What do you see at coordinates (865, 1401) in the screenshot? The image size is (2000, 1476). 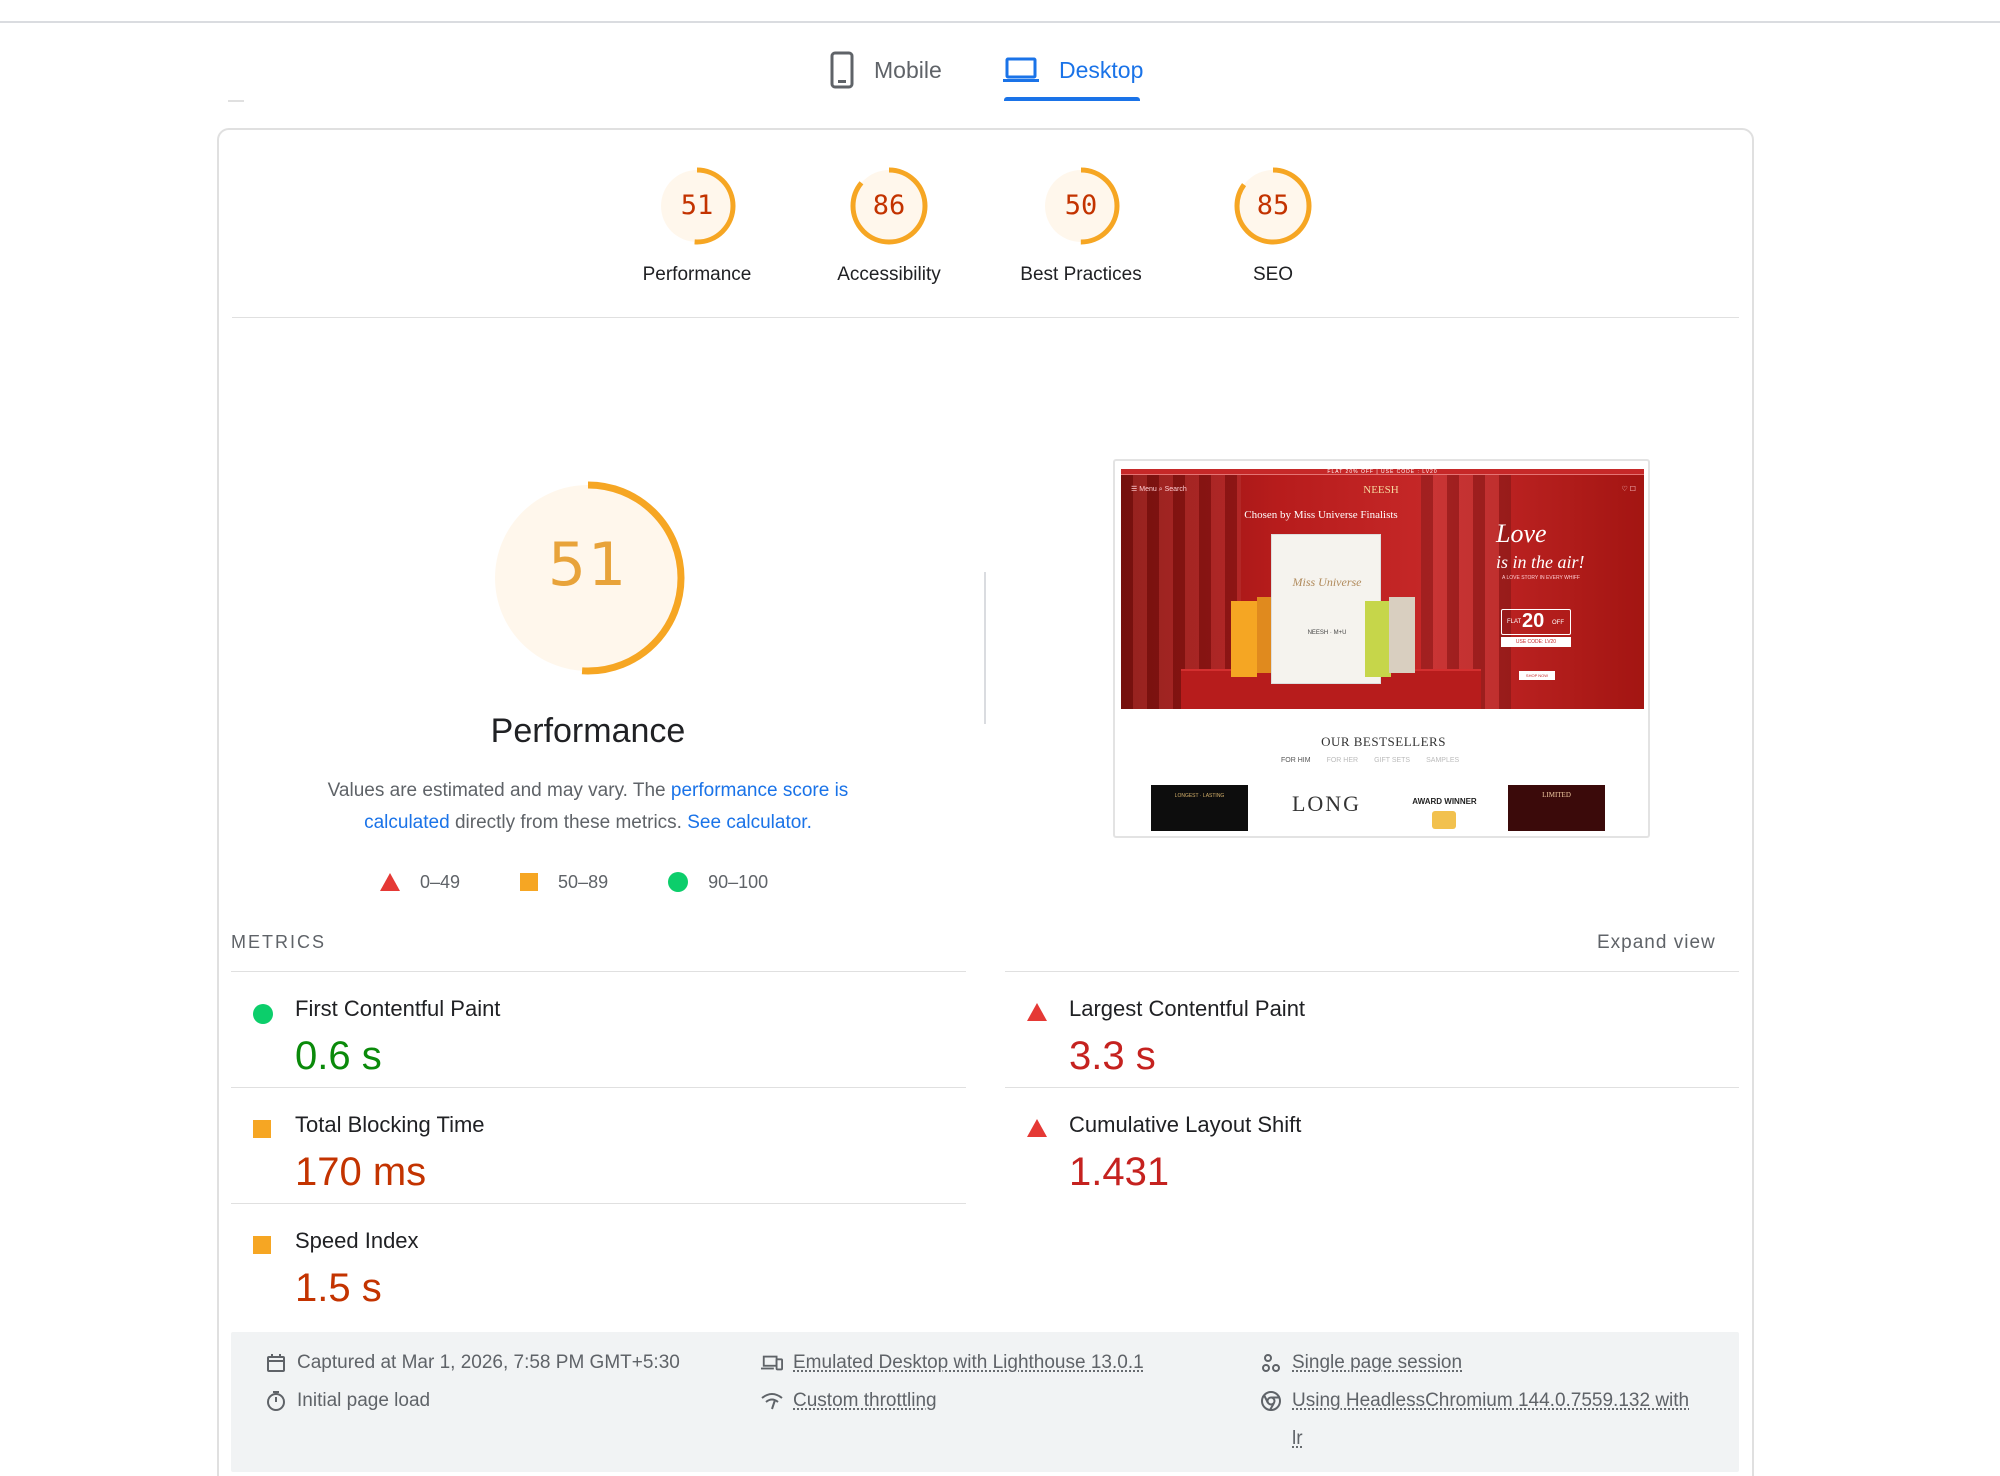 I see `throttling-text: Custom throttling` at bounding box center [865, 1401].